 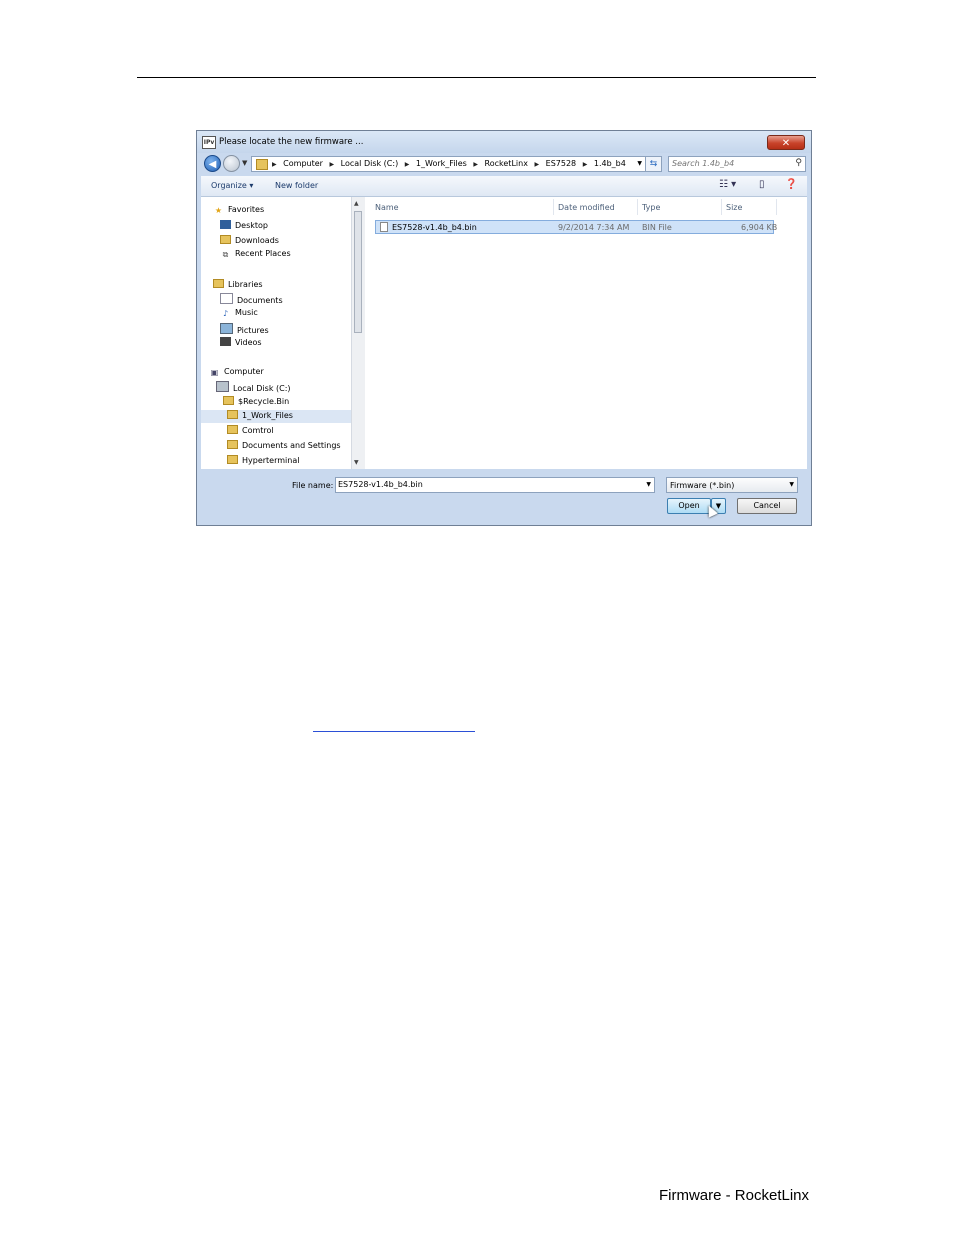 What do you see at coordinates (218, 210) in the screenshot?
I see `star-icon: ★` at bounding box center [218, 210].